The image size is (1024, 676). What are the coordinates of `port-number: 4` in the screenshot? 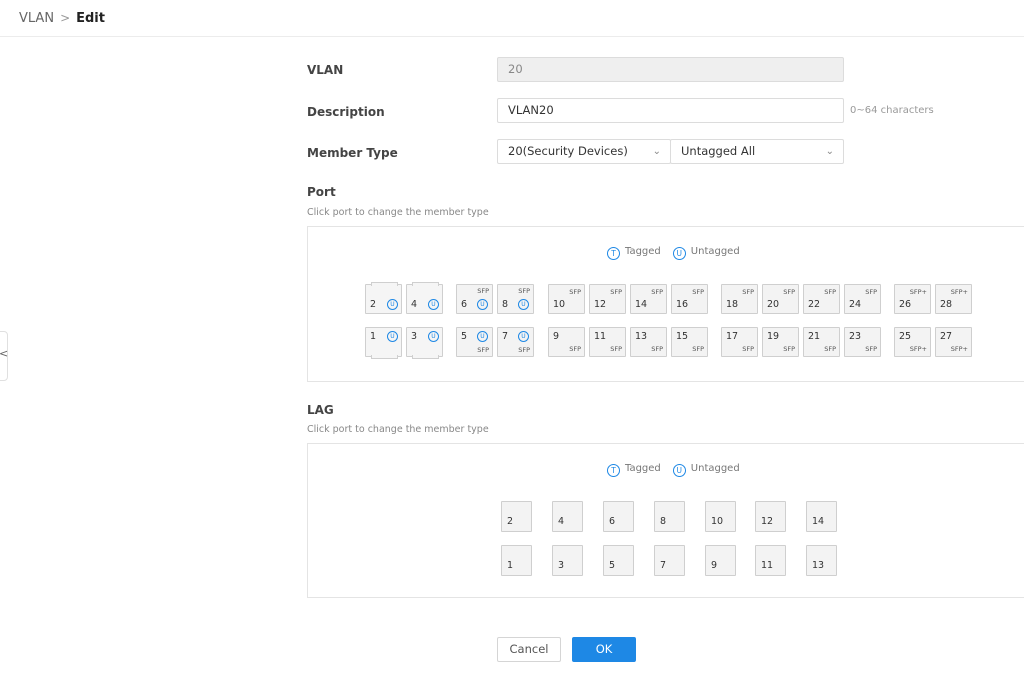 It's located at (414, 304).